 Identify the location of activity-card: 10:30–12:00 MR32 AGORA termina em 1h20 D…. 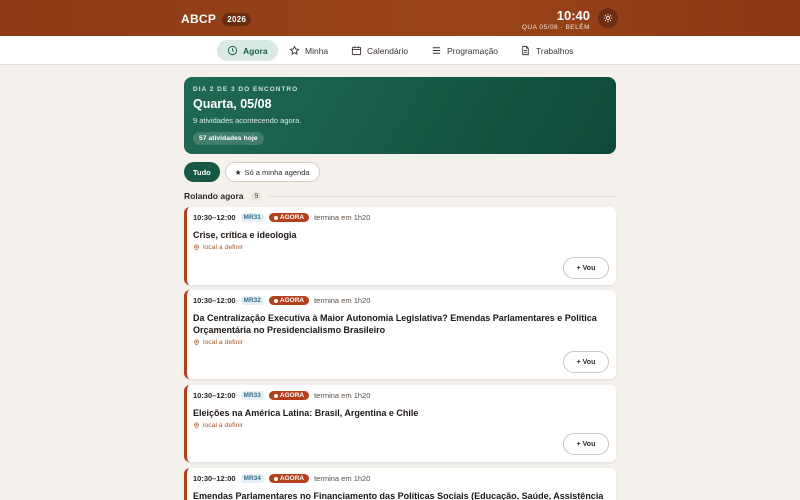
(400, 334).